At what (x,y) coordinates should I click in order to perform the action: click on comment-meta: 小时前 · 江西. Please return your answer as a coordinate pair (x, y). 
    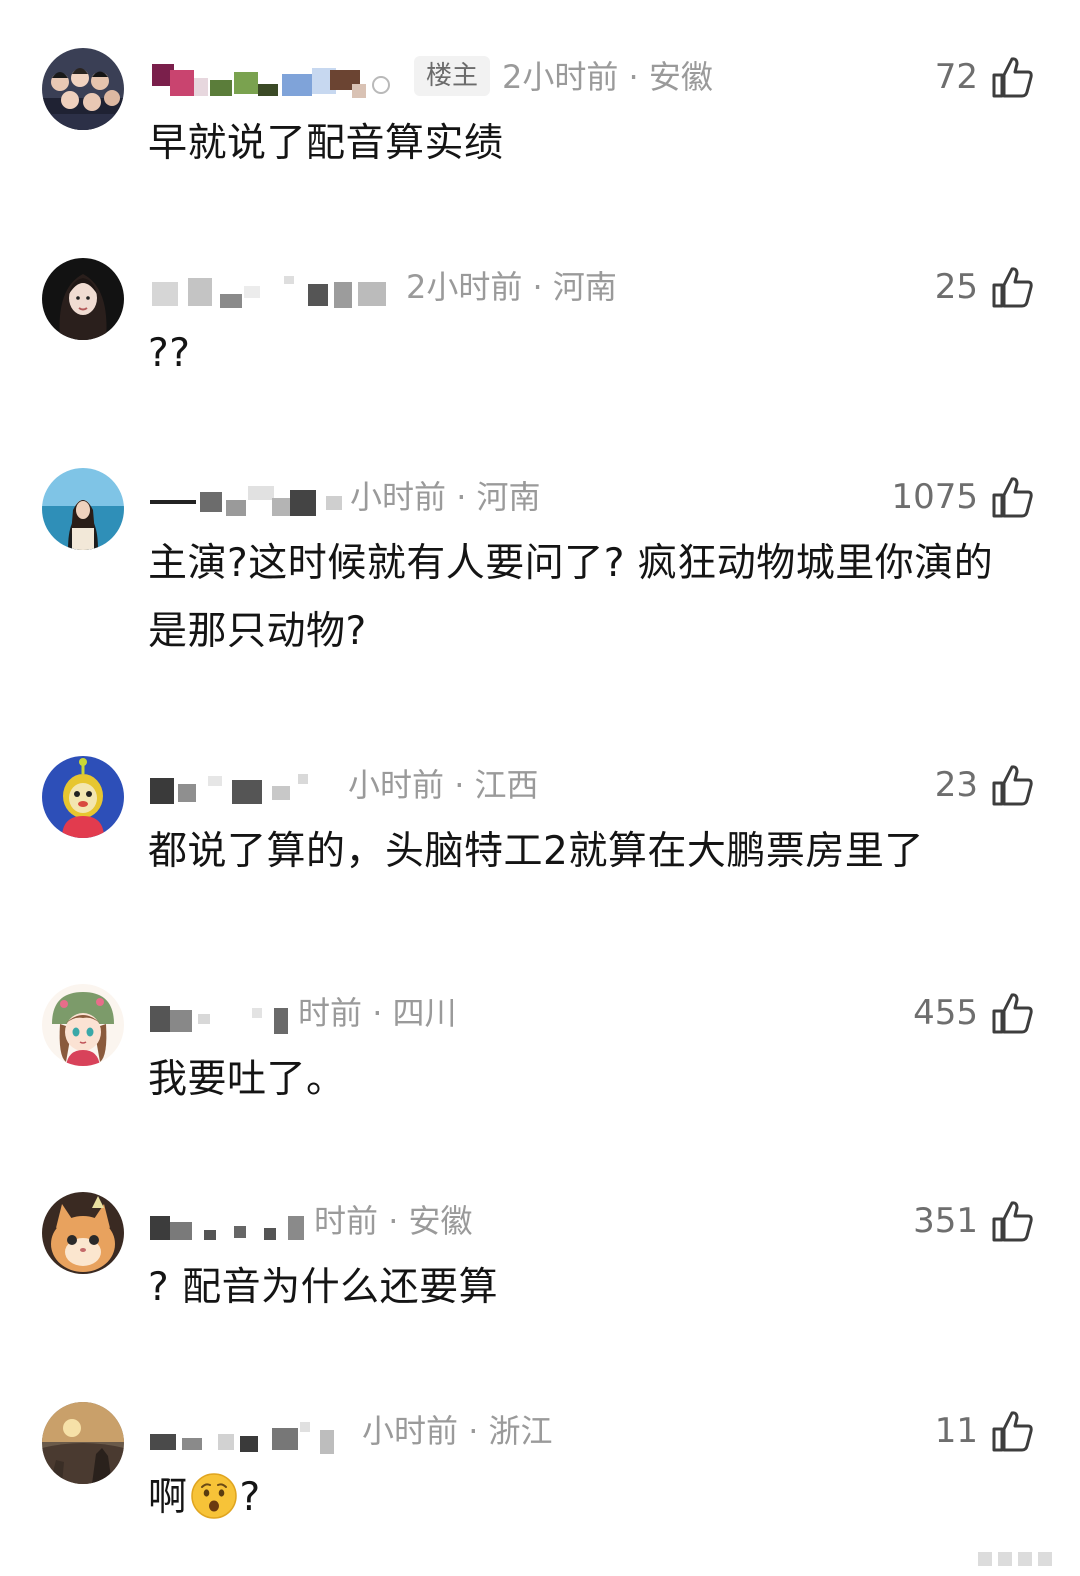
    Looking at the image, I should click on (518, 785).